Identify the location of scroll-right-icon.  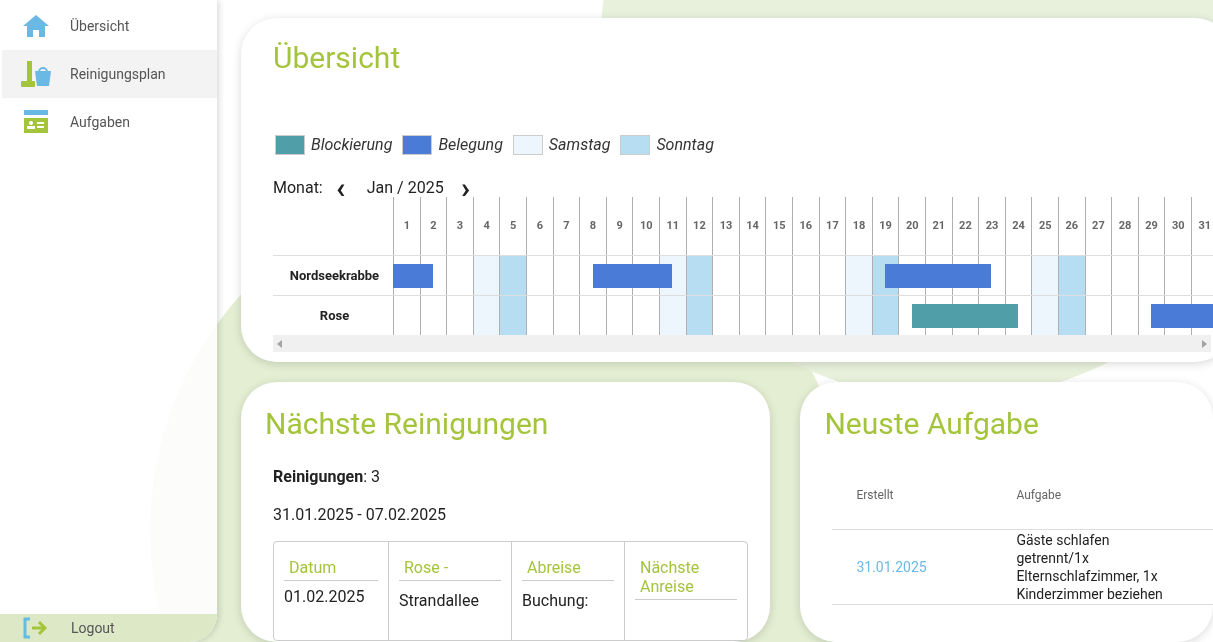
(1204, 343).